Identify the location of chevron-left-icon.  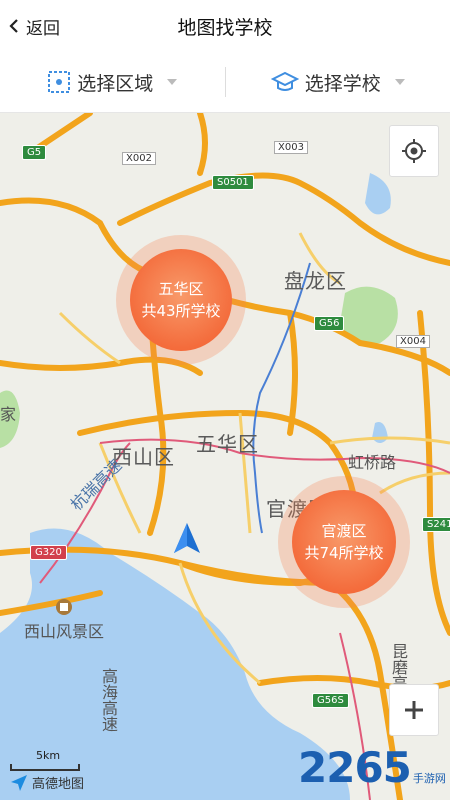
(13, 26).